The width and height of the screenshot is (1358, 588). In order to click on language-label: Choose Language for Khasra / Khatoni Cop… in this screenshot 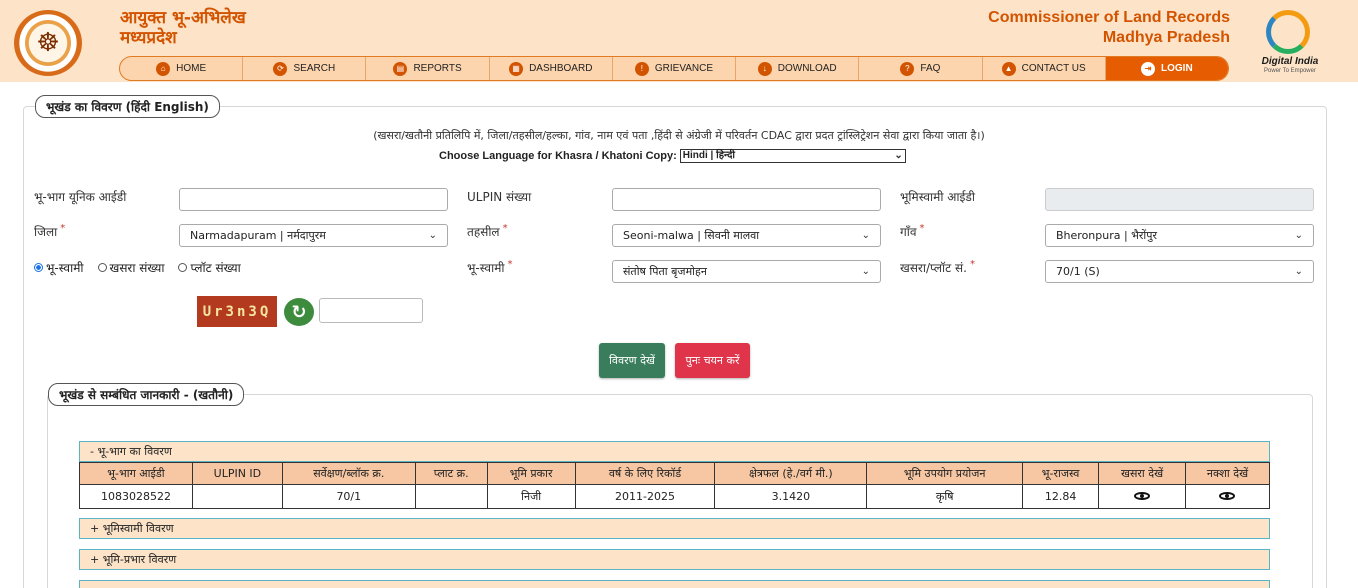, I will do `click(558, 156)`.